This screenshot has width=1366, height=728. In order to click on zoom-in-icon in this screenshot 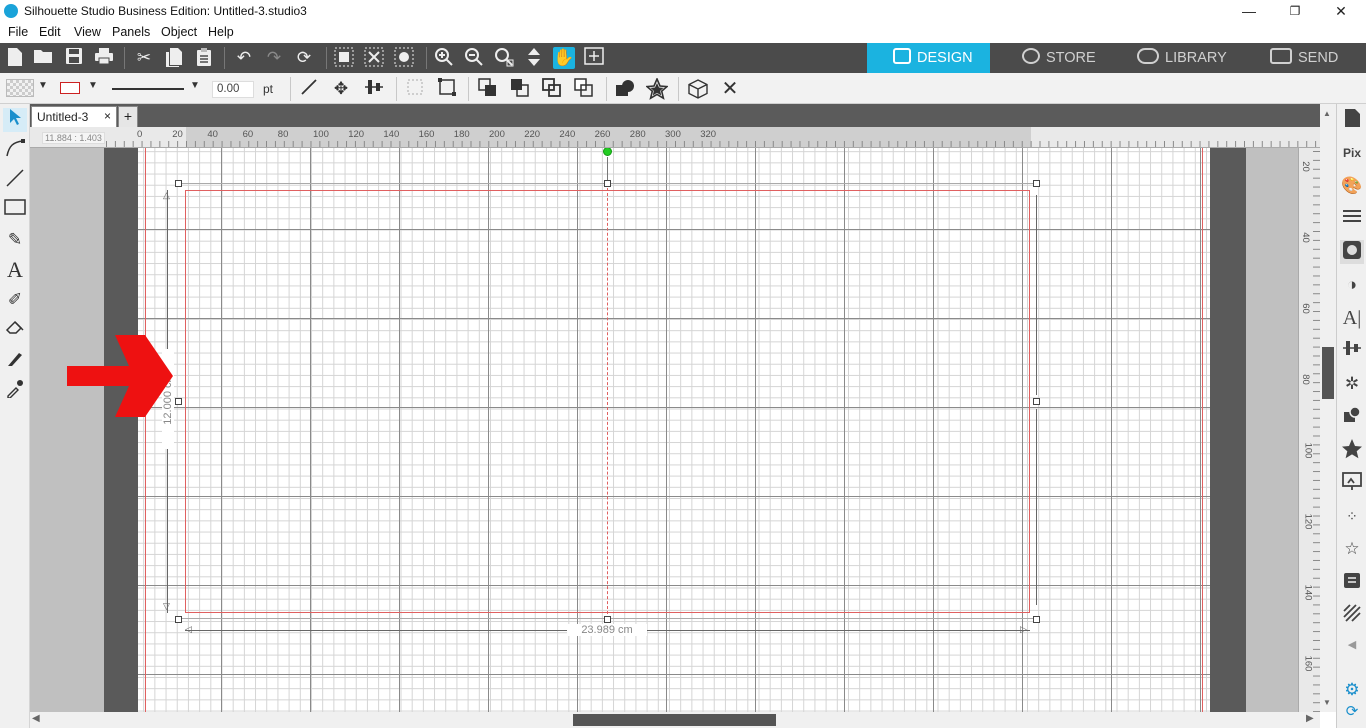, I will do `click(444, 58)`.